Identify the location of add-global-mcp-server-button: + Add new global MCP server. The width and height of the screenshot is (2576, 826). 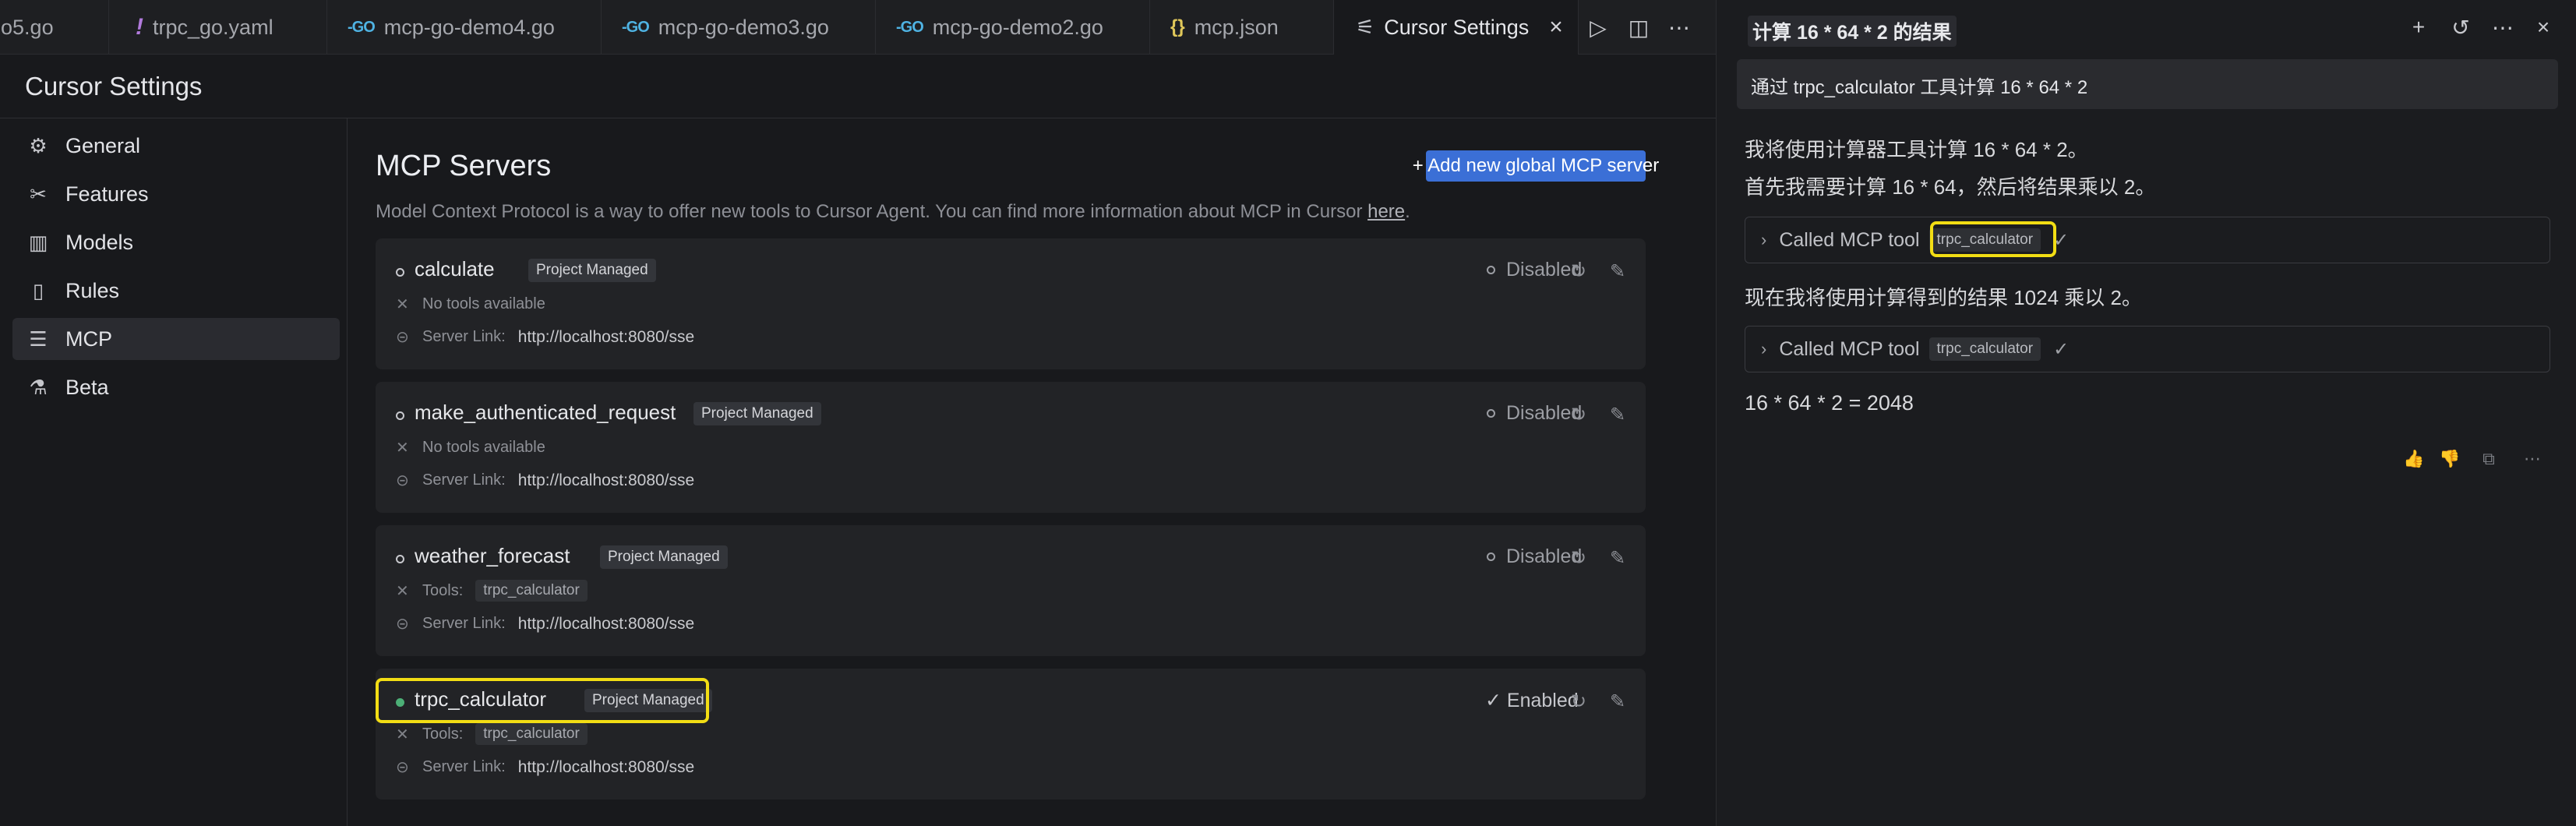
(1536, 166).